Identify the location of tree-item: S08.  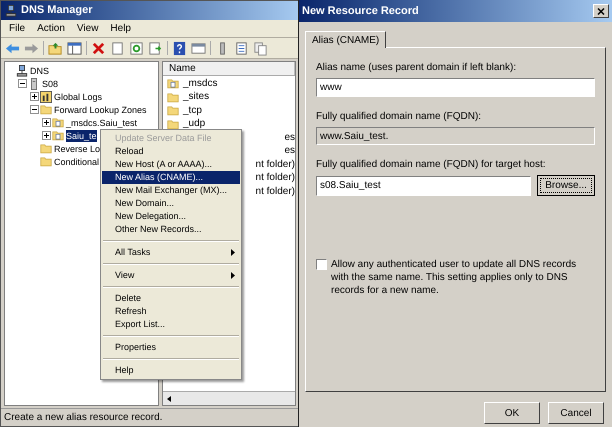
(50, 84).